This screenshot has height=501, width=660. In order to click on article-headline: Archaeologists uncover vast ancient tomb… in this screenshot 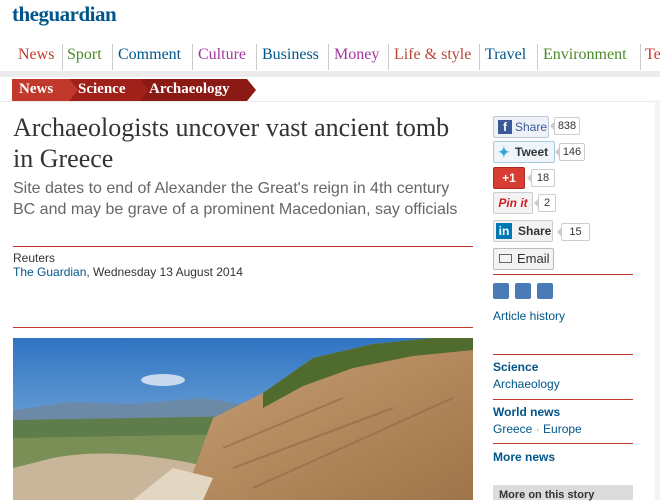, I will do `click(231, 143)`.